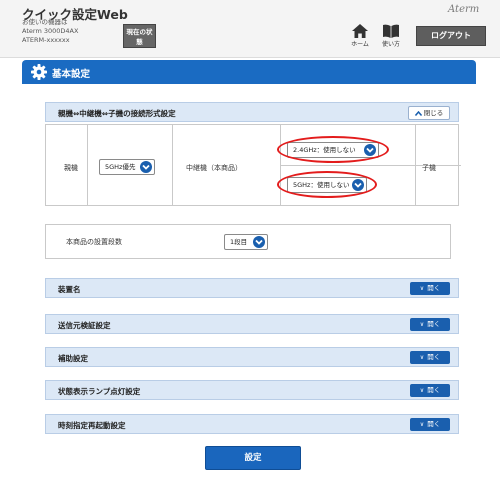 This screenshot has width=500, height=482. I want to click on panel-title: 装置名, so click(69, 289).